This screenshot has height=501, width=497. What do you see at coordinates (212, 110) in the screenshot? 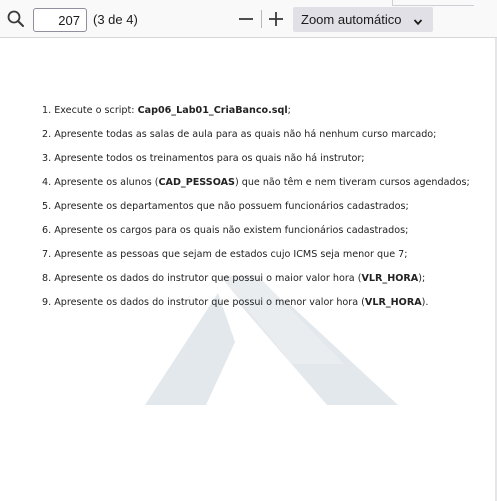
I see `list-item-code: Cap06_Lab01_CriaBanco.sql` at bounding box center [212, 110].